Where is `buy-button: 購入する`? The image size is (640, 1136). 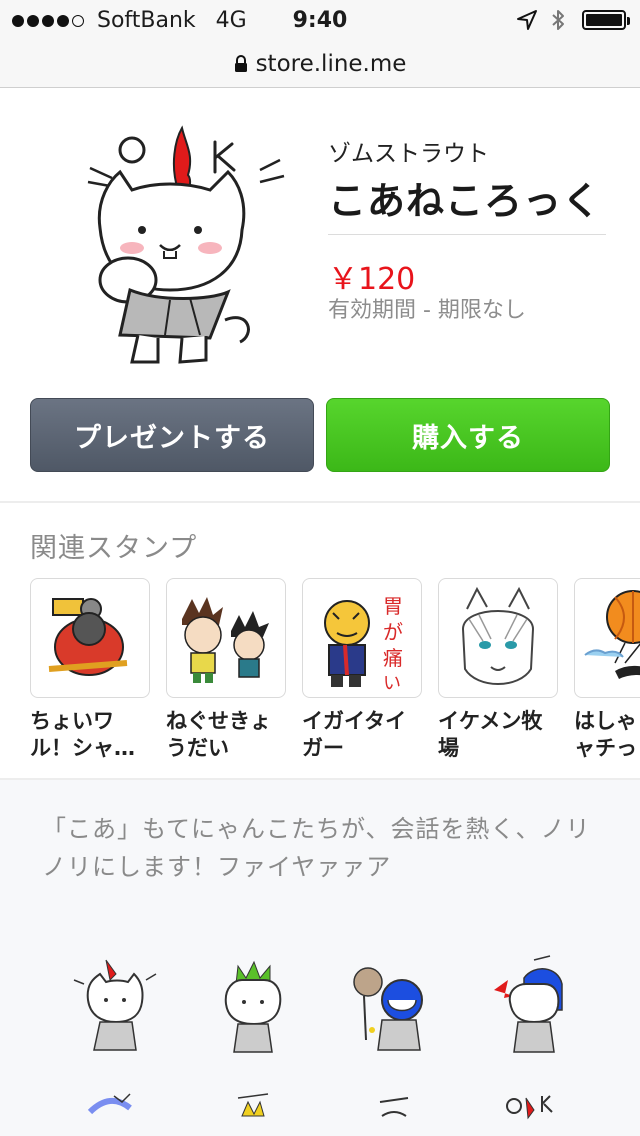
buy-button: 購入する is located at coordinates (468, 435).